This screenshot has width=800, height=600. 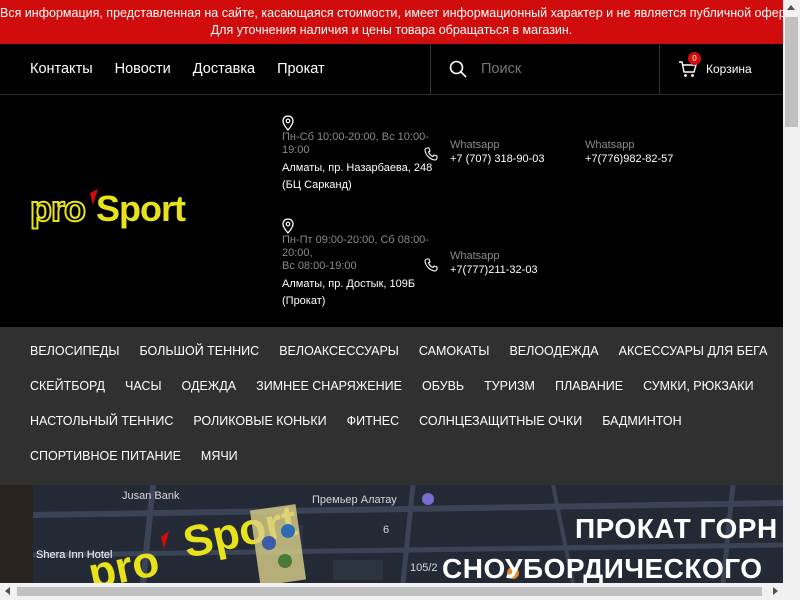 I want to click on category-bike-clothing: ВЕЛООДЕЖДА, so click(x=553, y=351).